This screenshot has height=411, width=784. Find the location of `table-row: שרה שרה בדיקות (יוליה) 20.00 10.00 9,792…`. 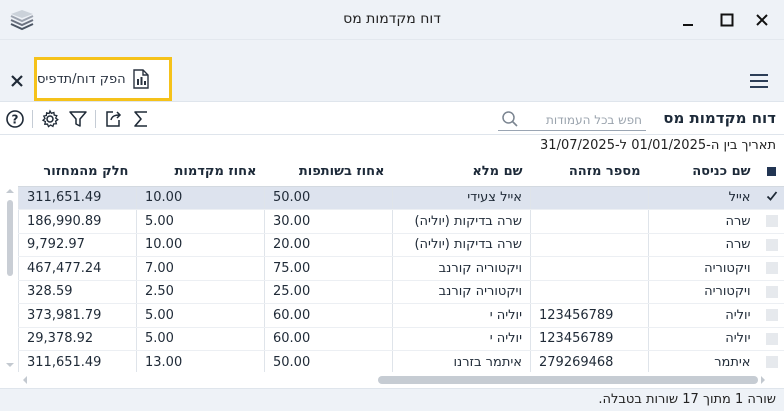

table-row: שרה שרה בדיקות (יוליה) 20.00 10.00 9,792… is located at coordinates (401, 245).